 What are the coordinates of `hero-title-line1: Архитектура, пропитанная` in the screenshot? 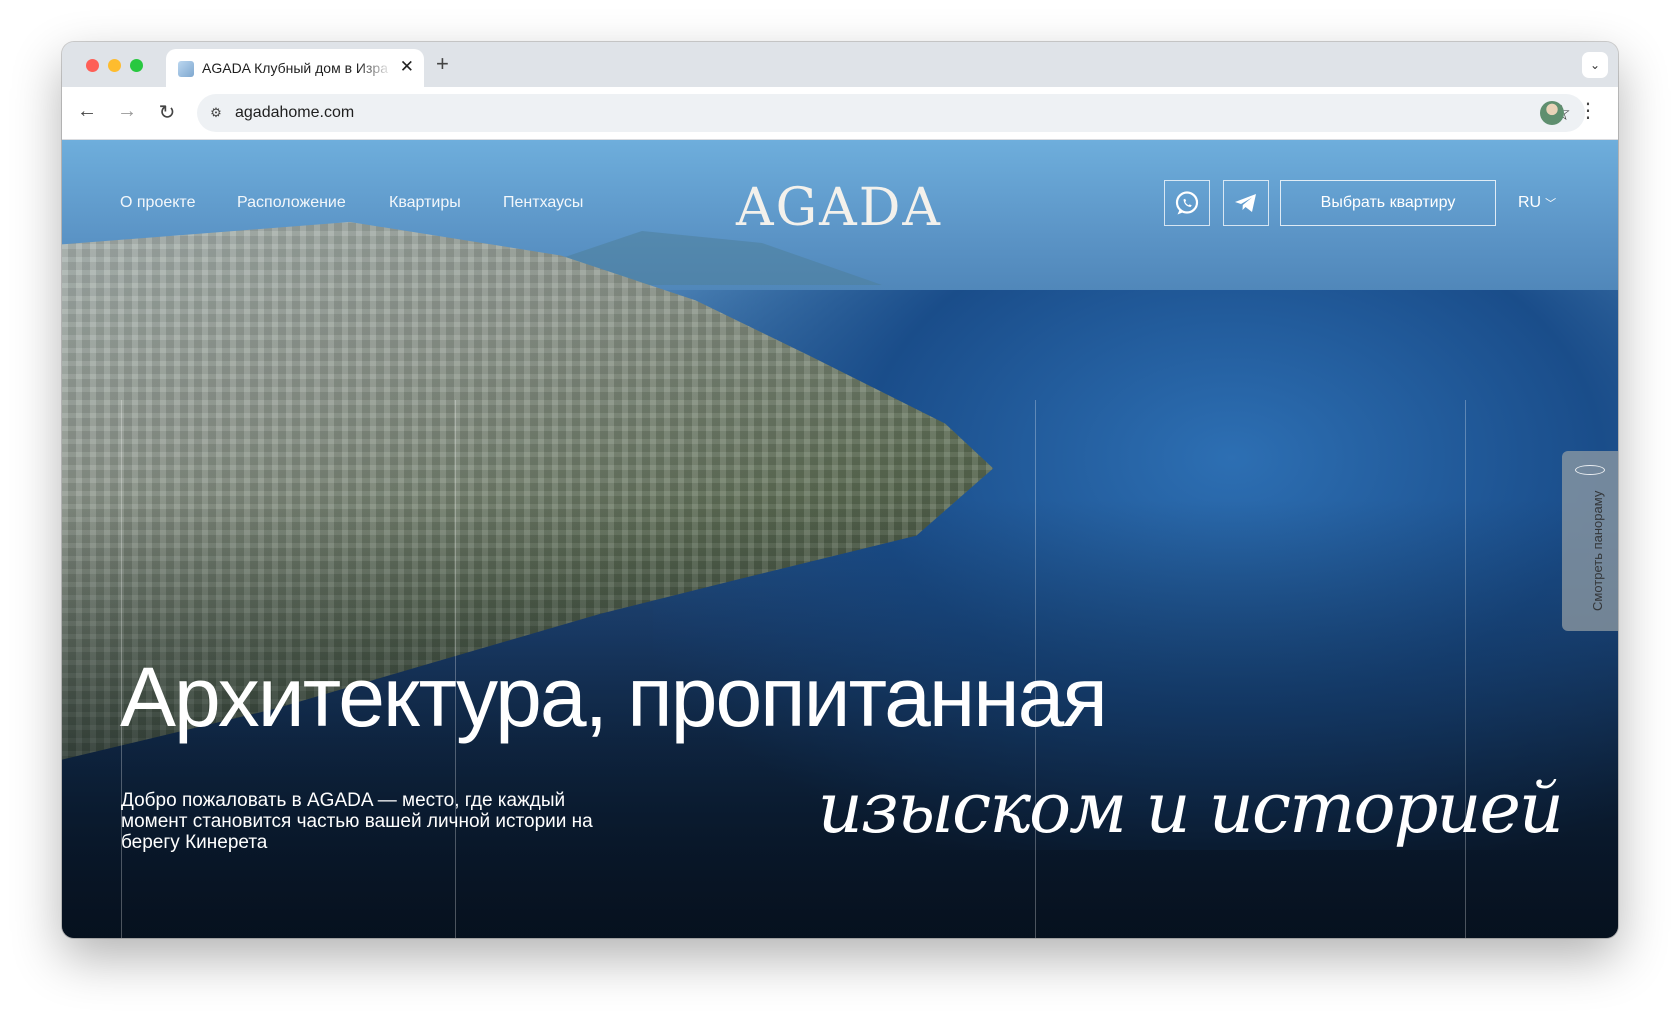 It's located at (614, 697).